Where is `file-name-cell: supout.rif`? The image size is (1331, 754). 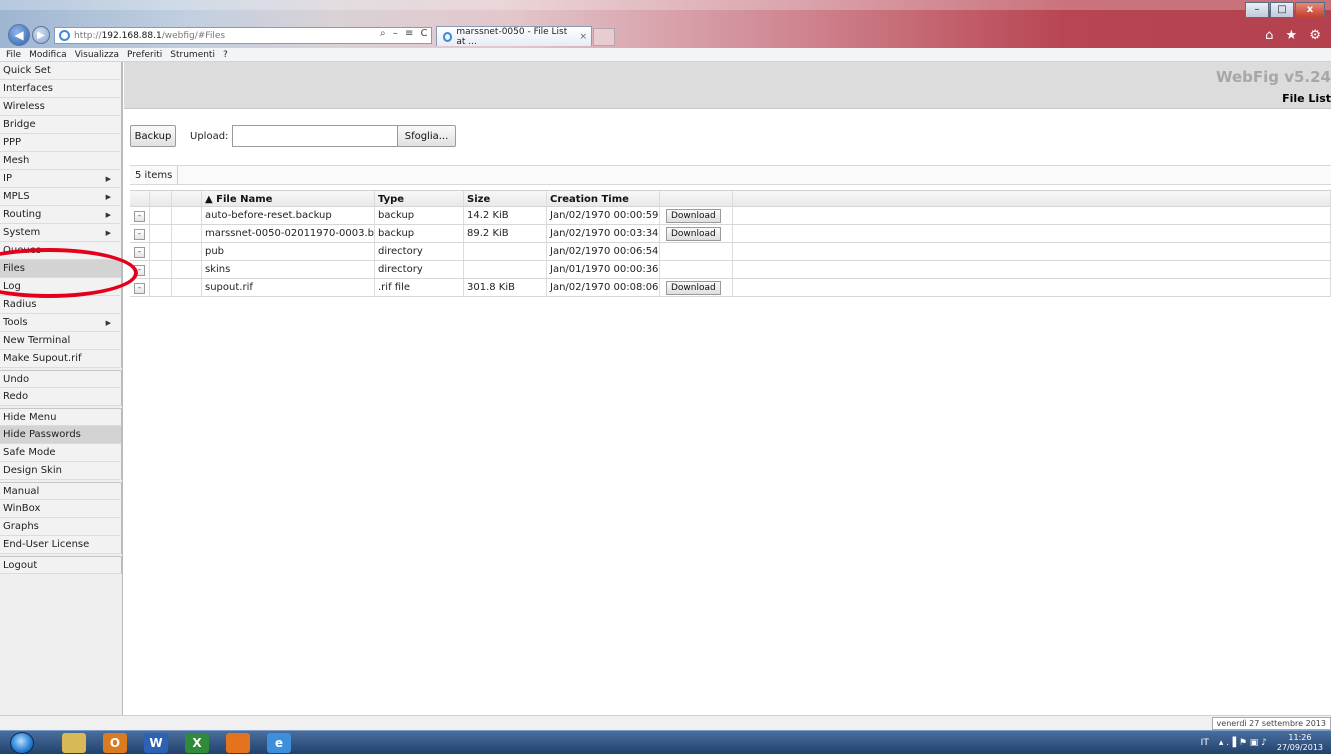 file-name-cell: supout.rif is located at coordinates (288, 287).